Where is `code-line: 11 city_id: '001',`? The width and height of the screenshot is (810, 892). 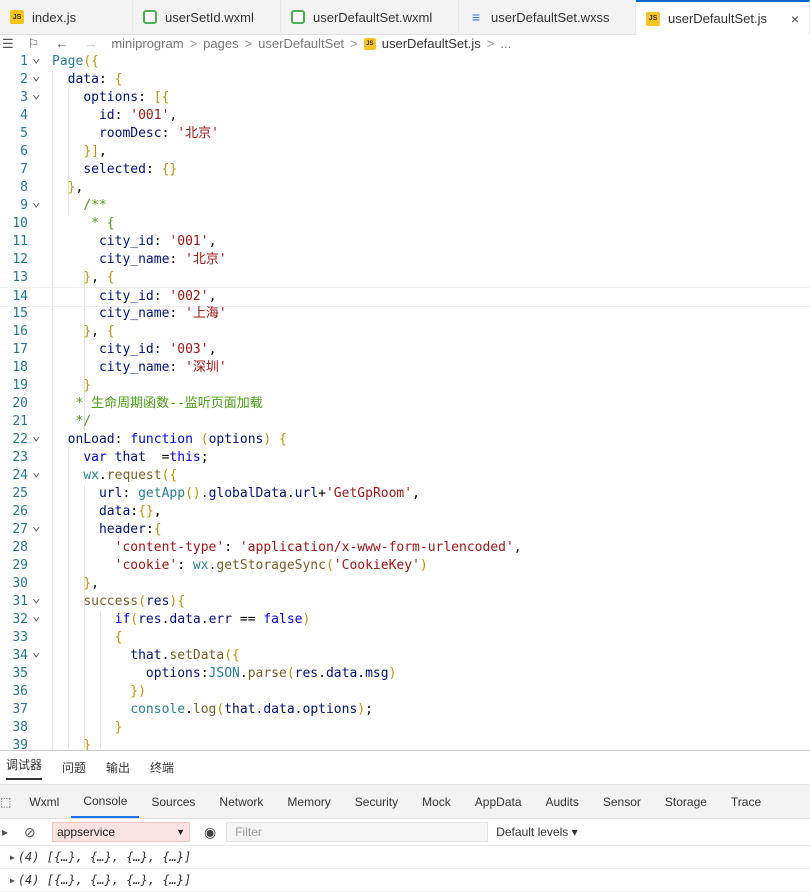
code-line: 11 city_id: '001', is located at coordinates (405, 242).